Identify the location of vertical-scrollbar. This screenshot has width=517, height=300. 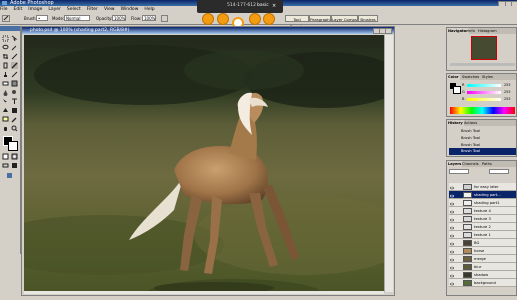
(388, 163).